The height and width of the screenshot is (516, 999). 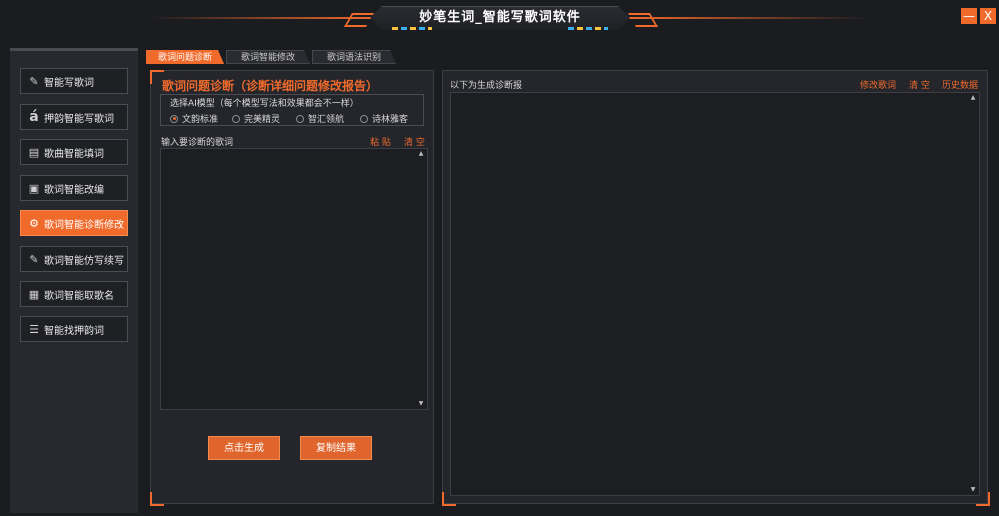 I want to click on tab-bar: 歌词问题诊断 歌词智能修改 歌词语法识别, so click(x=567, y=57).